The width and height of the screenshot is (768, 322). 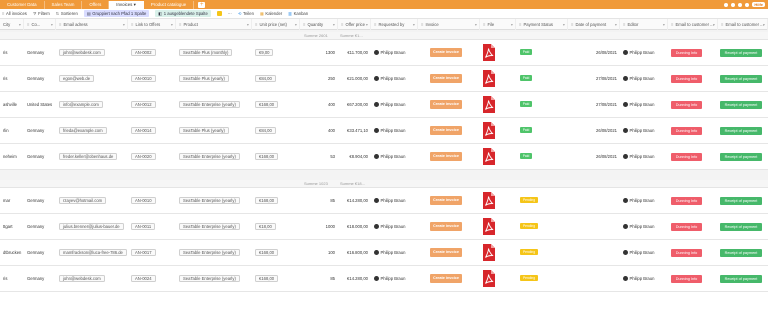 I want to click on cell-date, so click(x=594, y=201).